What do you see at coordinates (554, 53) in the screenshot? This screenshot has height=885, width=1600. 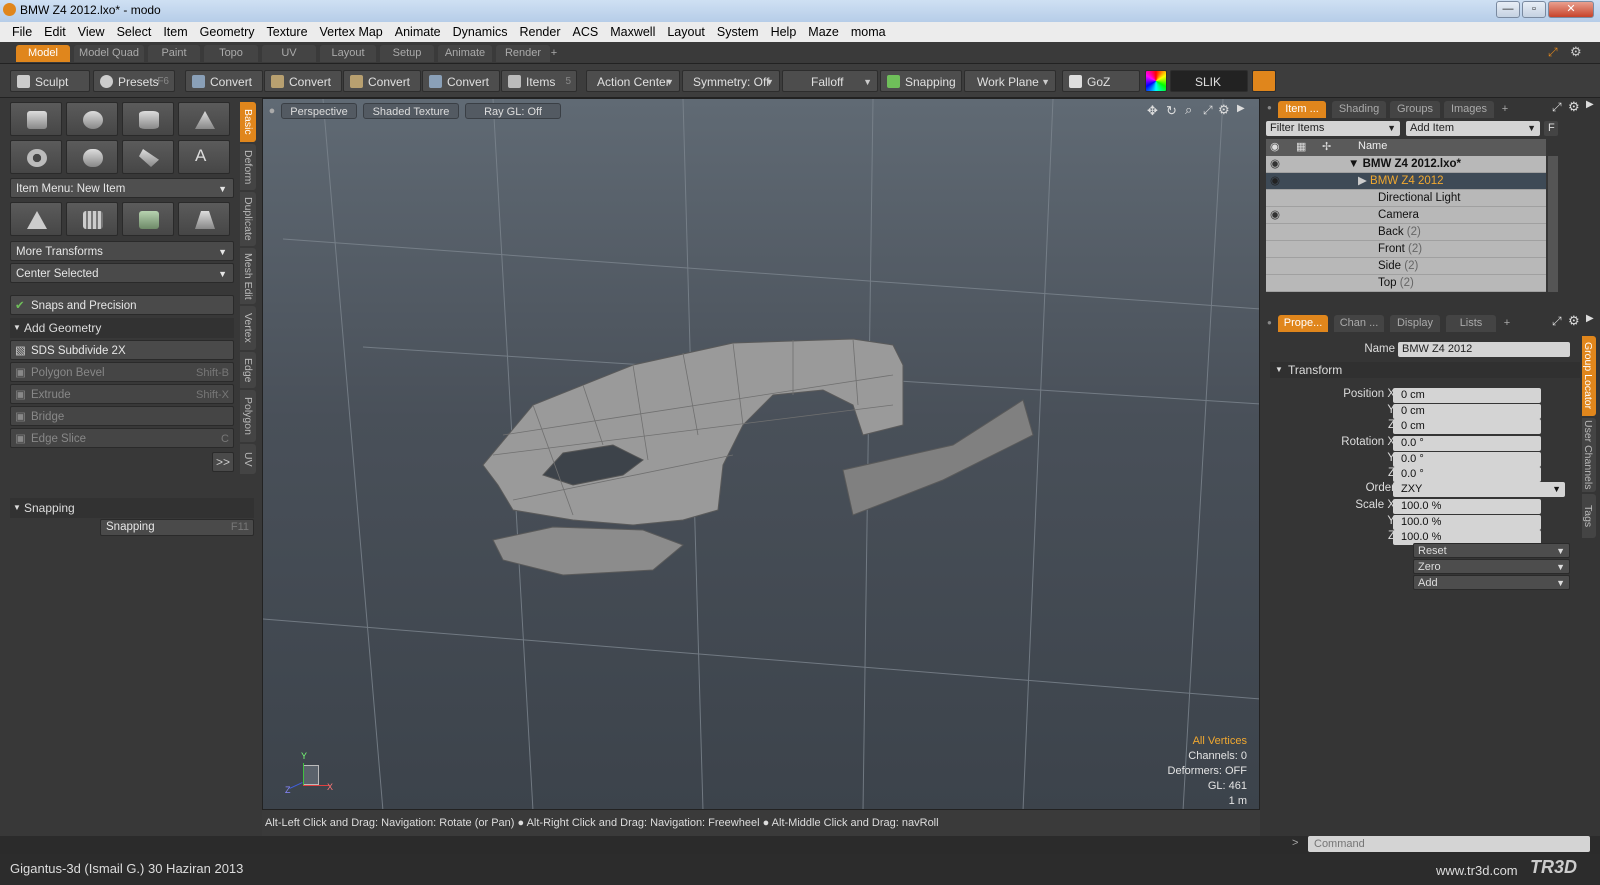 I see `add-tab-button: +` at bounding box center [554, 53].